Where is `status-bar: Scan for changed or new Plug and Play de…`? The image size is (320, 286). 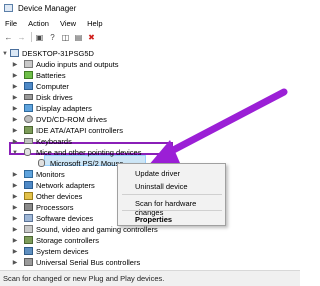
status-bar: Scan for changed or new Plug and Play de… is located at coordinates (150, 278).